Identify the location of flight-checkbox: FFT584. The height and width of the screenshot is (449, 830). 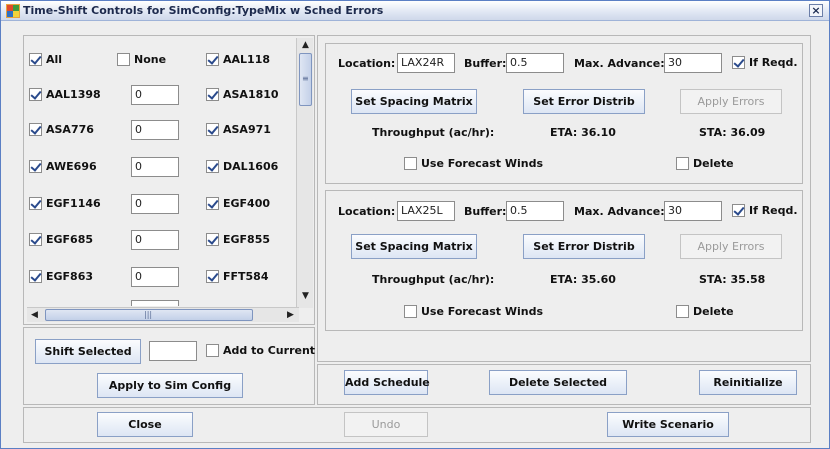
(237, 276).